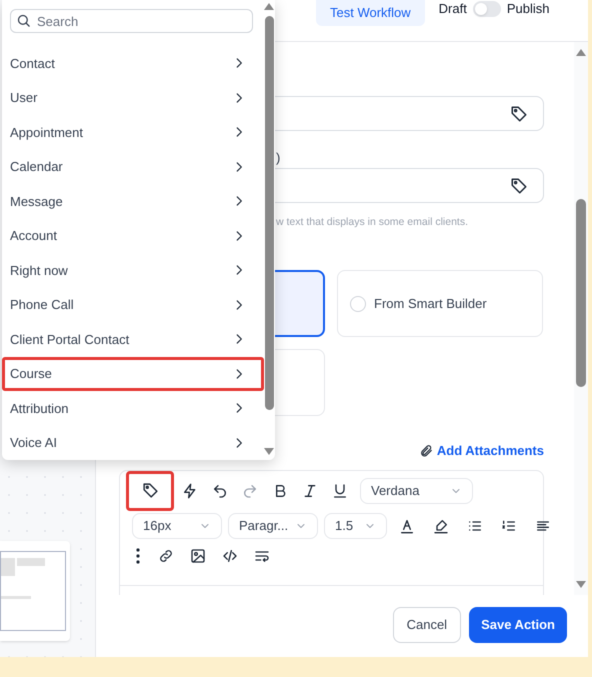 The height and width of the screenshot is (677, 592). Describe the element at coordinates (250, 490) in the screenshot. I see `redo-icon` at that location.